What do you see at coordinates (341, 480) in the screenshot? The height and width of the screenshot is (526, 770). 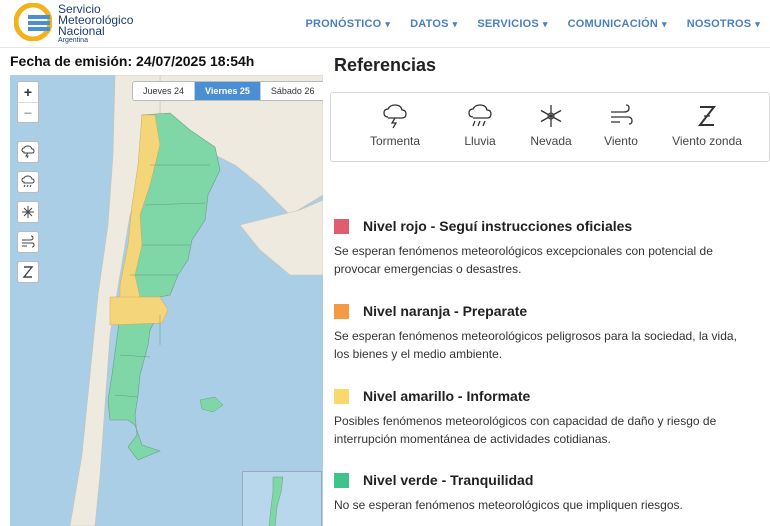 I see `swatch-green` at bounding box center [341, 480].